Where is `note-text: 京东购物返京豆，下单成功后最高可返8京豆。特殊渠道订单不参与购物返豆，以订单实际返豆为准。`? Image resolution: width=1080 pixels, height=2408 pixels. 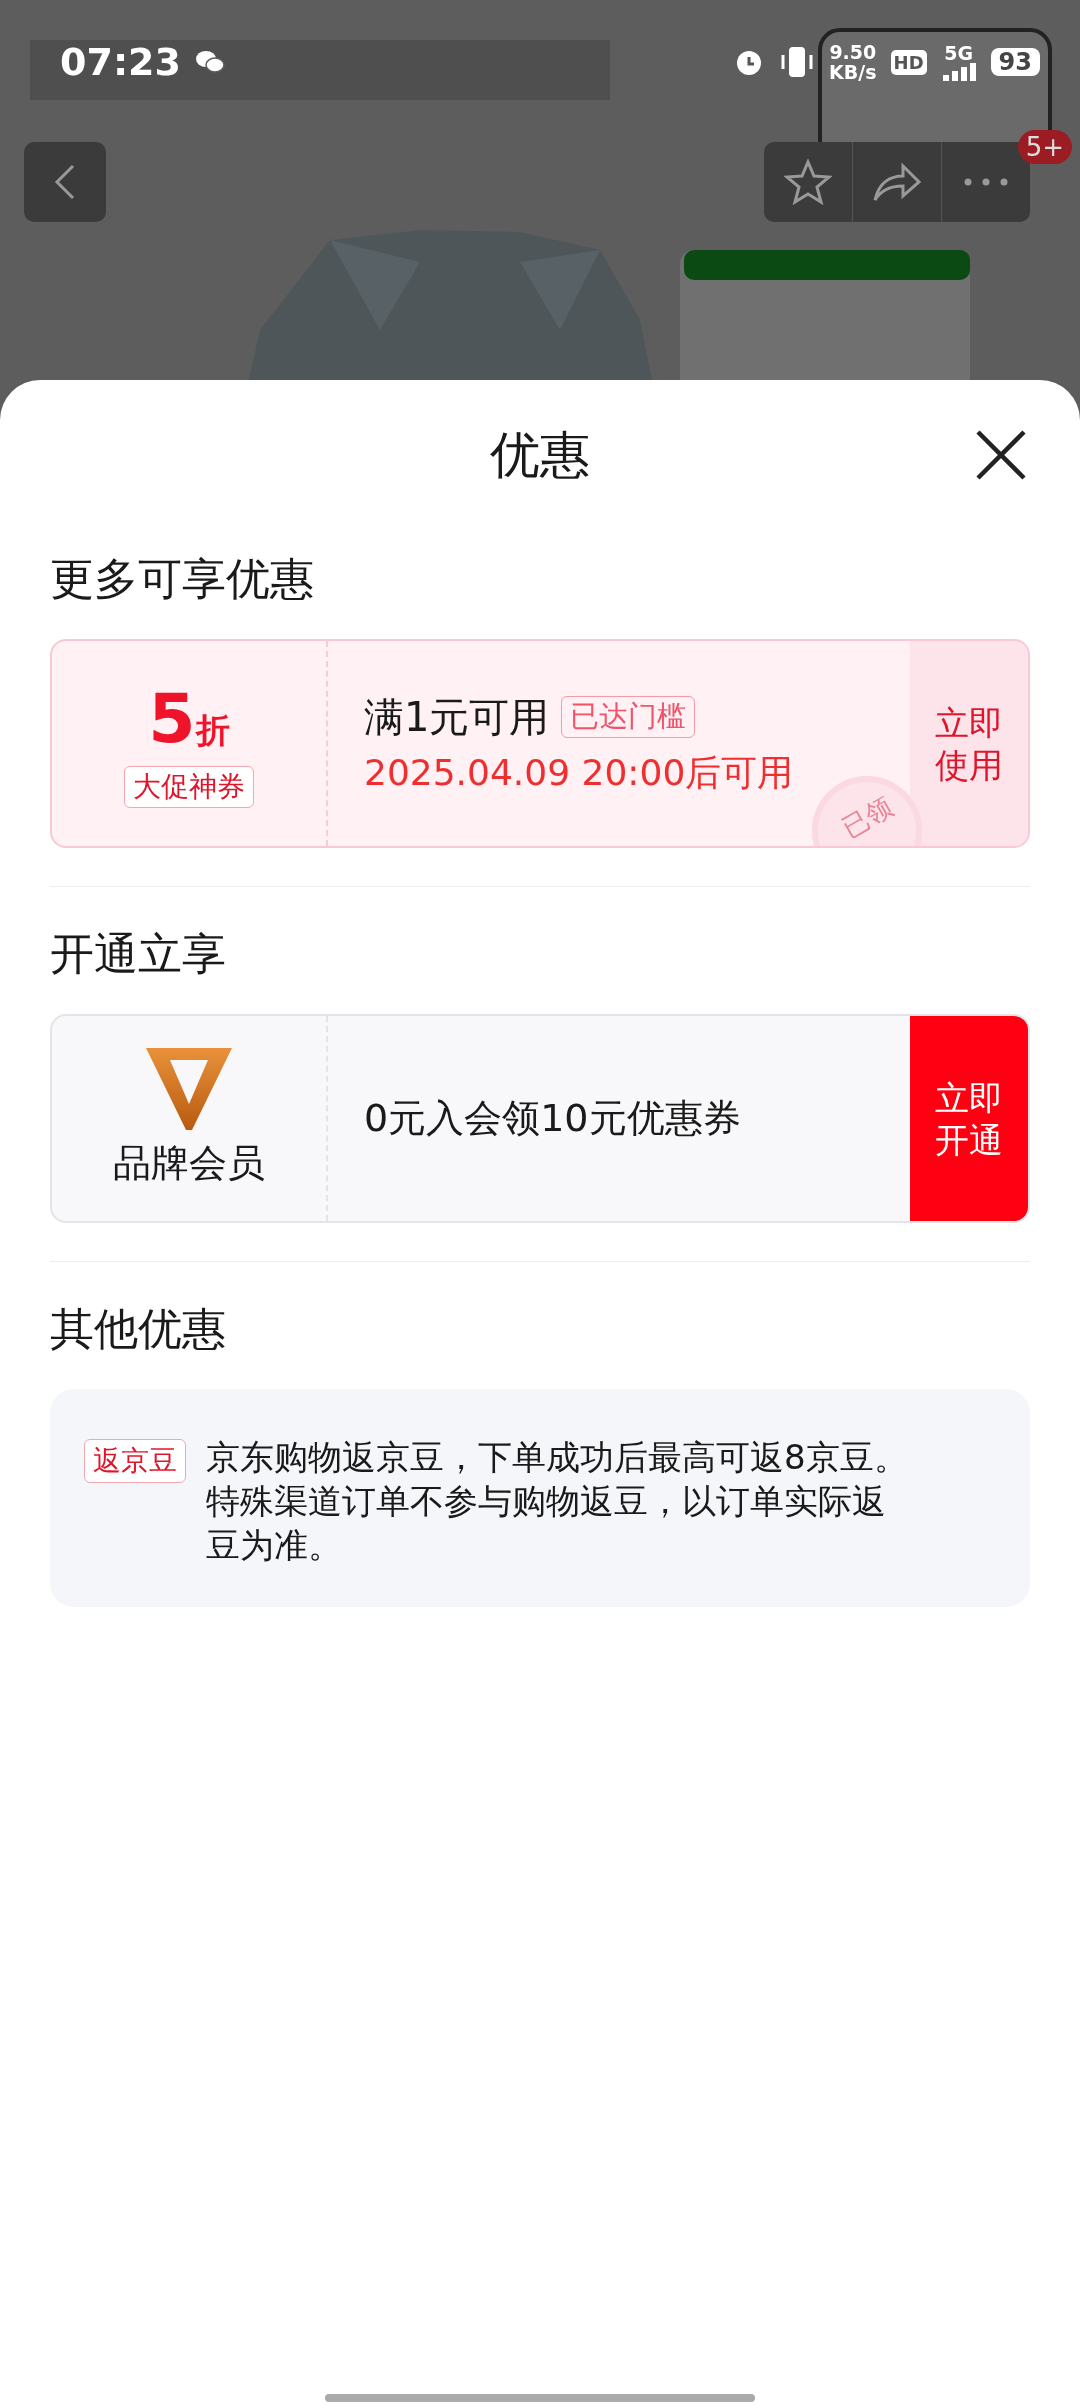 note-text: 京东购物返京豆，下单成功后最高可返8京豆。特殊渠道订单不参与购物返豆，以订单实际返豆为准。 is located at coordinates (557, 1501).